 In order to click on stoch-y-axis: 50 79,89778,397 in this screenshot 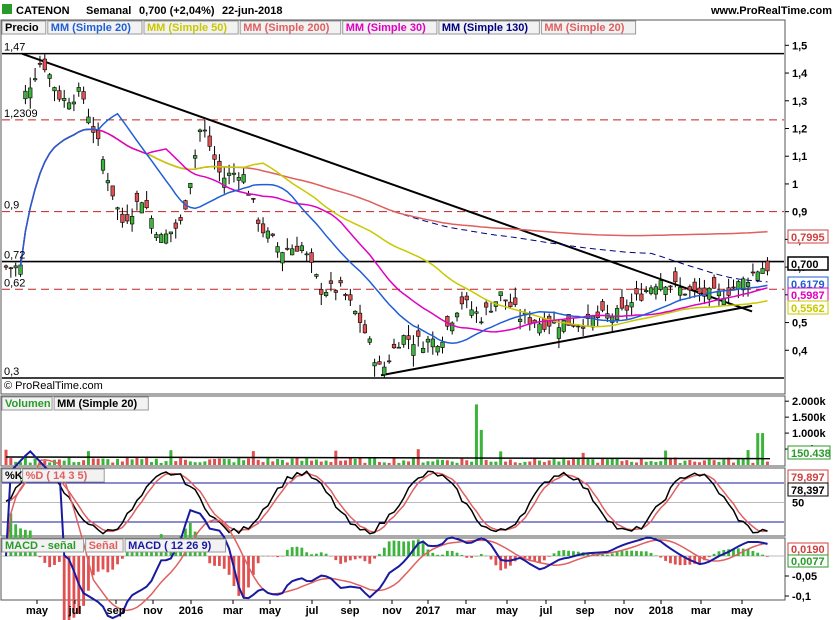, I will do `click(808, 489)`.